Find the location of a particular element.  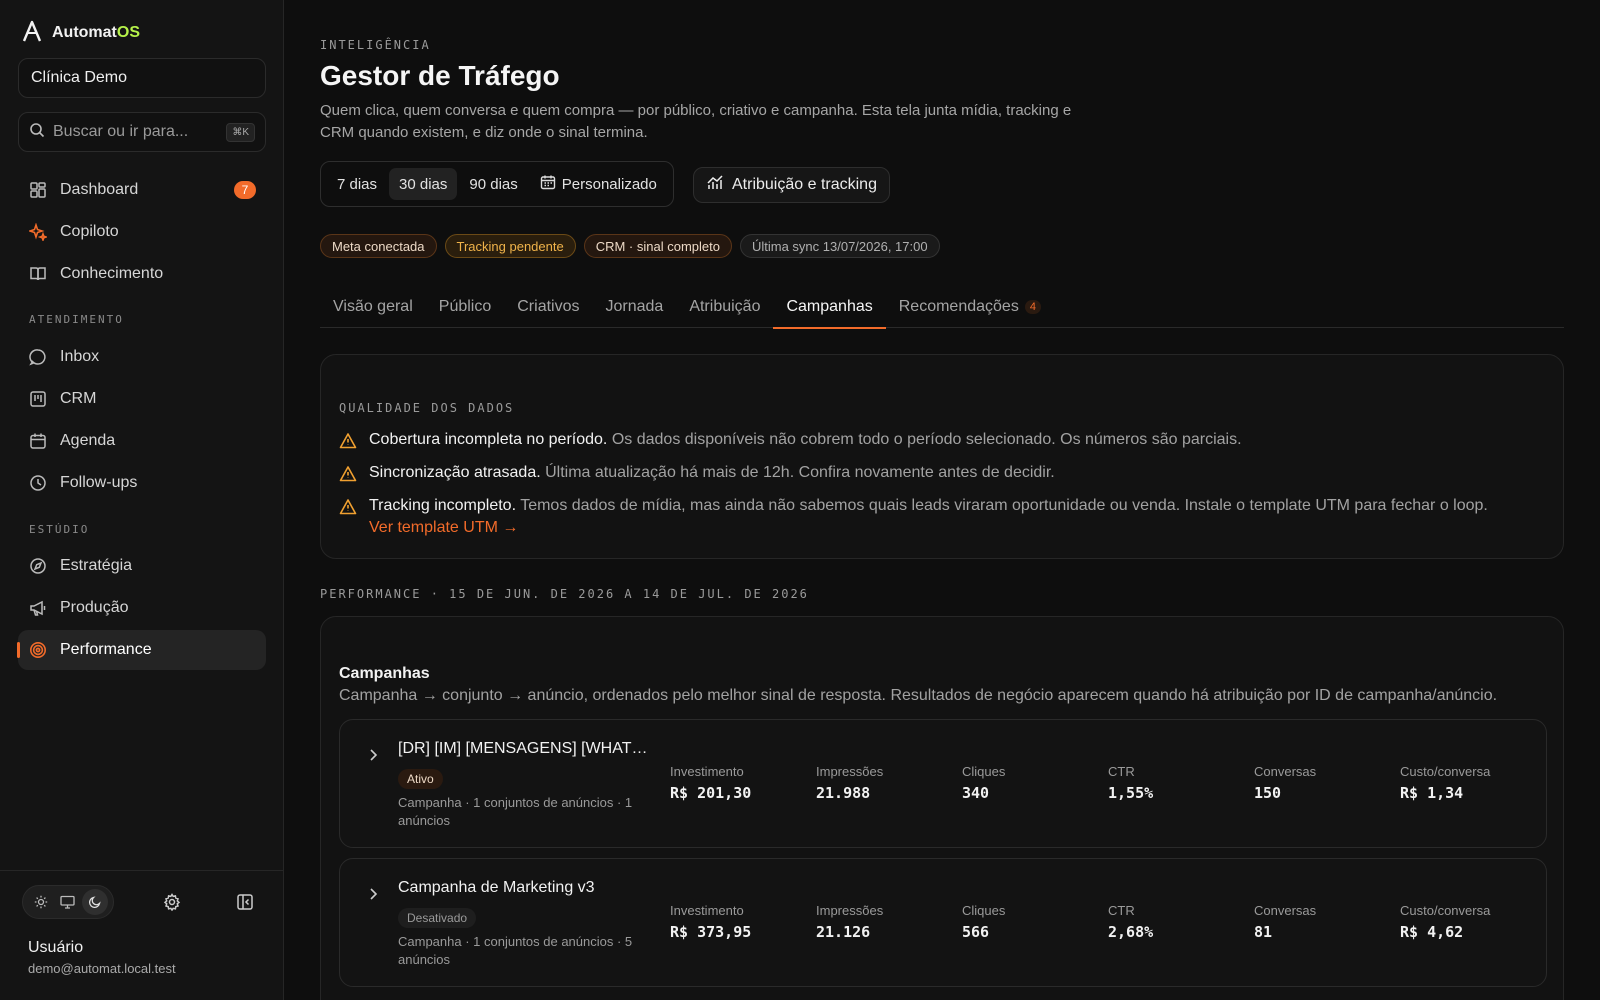

metric-ctr: CTR 2,68% is located at coordinates (1131, 922).